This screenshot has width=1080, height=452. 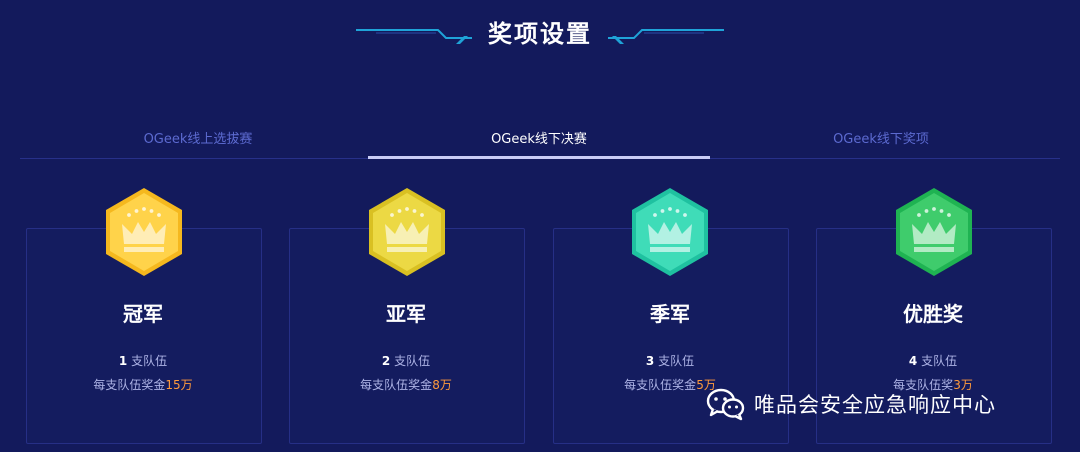 I want to click on bonus-info: 每支队伍奖金8万, so click(x=406, y=384).